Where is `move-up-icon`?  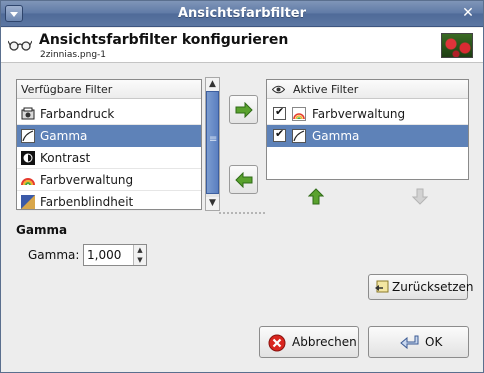
move-up-icon is located at coordinates (316, 196).